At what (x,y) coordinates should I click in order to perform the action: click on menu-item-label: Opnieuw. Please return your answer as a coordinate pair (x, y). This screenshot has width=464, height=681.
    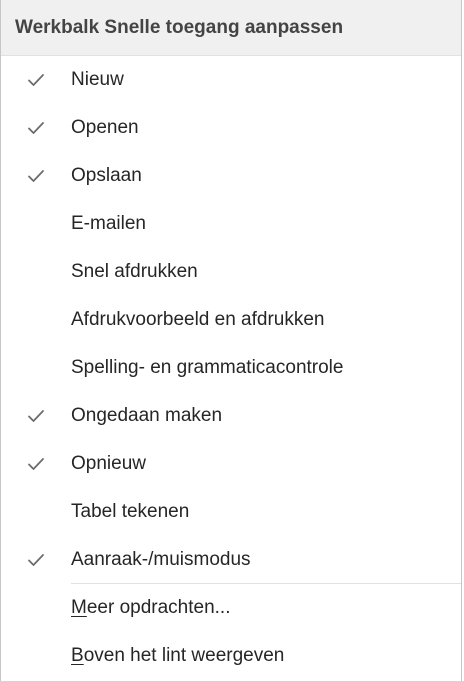
    Looking at the image, I should click on (108, 463).